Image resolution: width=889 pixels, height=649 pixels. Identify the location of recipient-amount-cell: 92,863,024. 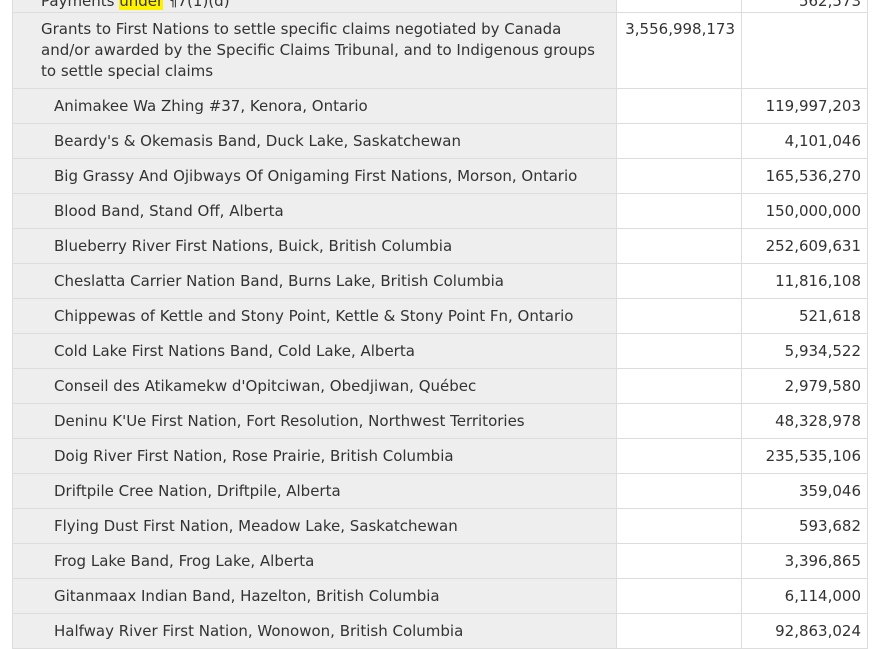
(804, 631).